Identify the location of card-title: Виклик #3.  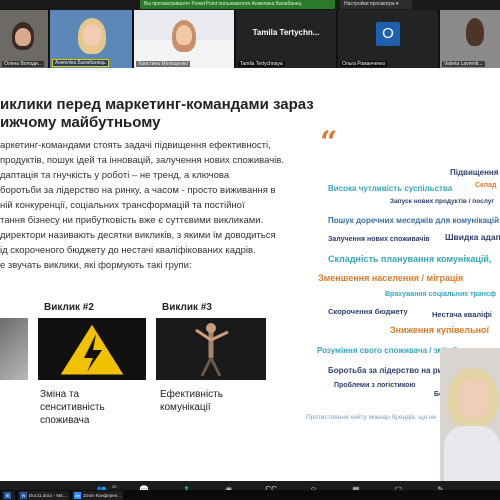
(187, 307).